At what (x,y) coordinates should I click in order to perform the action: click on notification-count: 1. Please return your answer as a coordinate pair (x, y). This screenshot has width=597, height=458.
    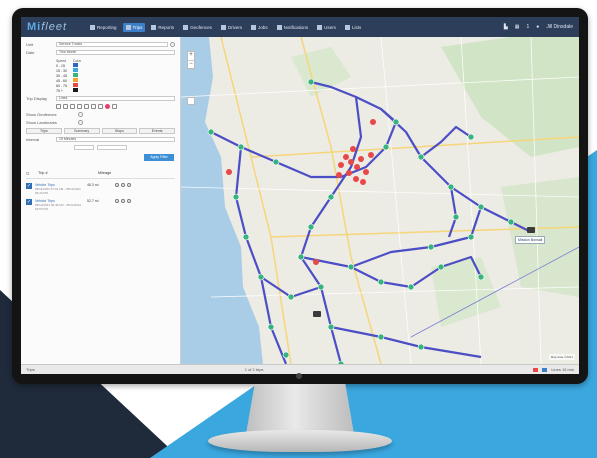
    Looking at the image, I should click on (528, 27).